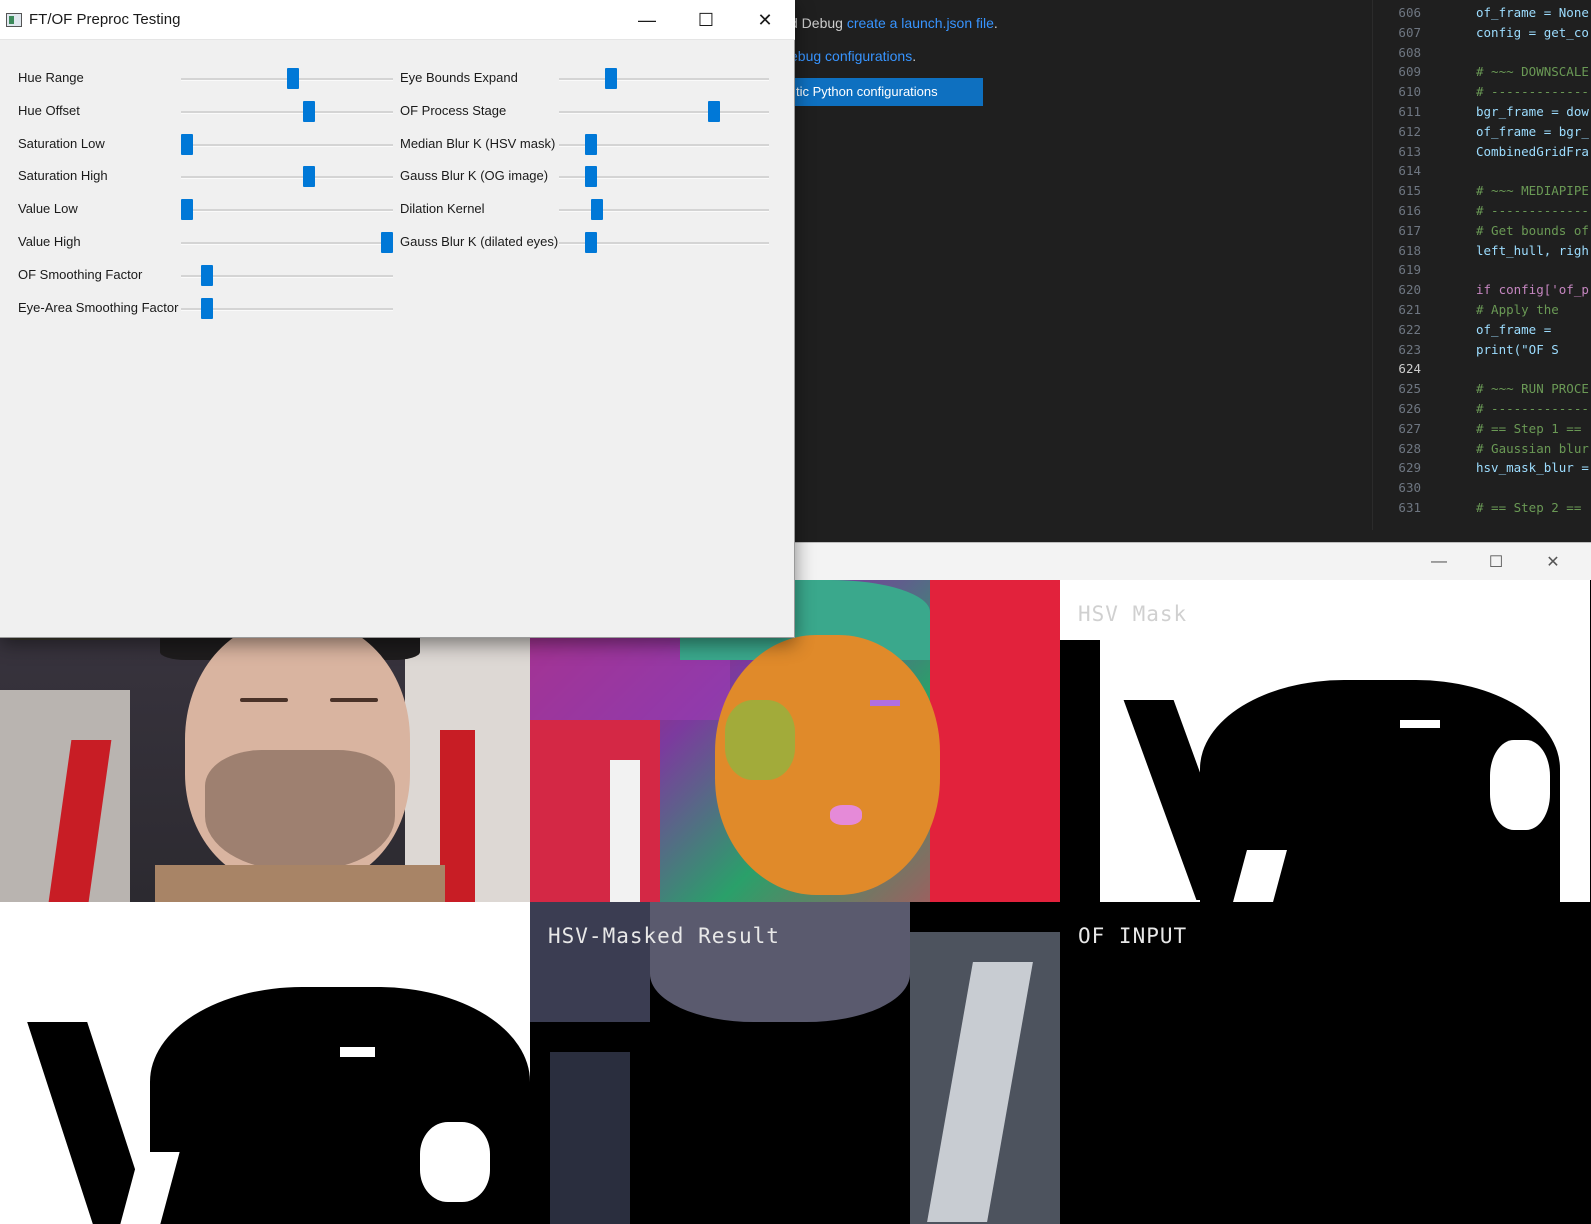 This screenshot has width=1591, height=1224. I want to click on code-text: # ~~~ DOWNSCALE, so click(1532, 72).